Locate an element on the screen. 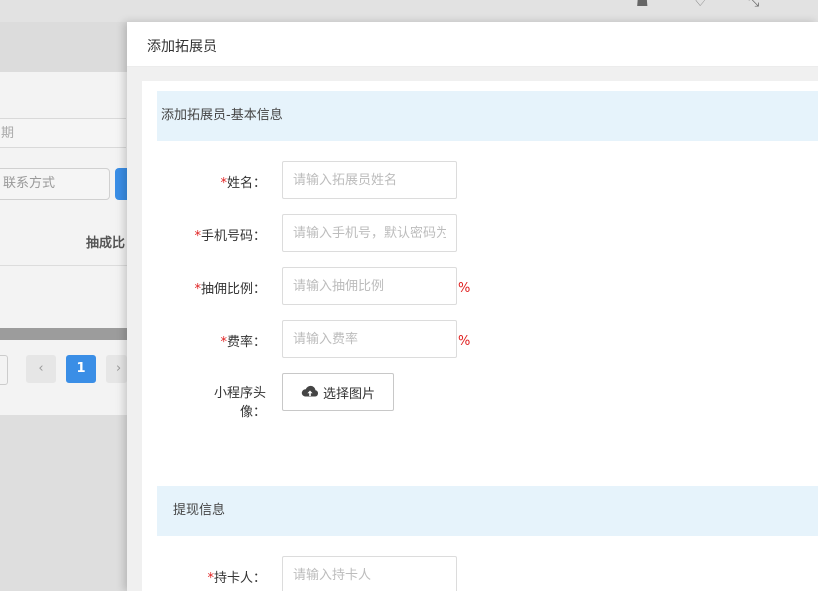  prev-page-button: ‹ is located at coordinates (41, 369).